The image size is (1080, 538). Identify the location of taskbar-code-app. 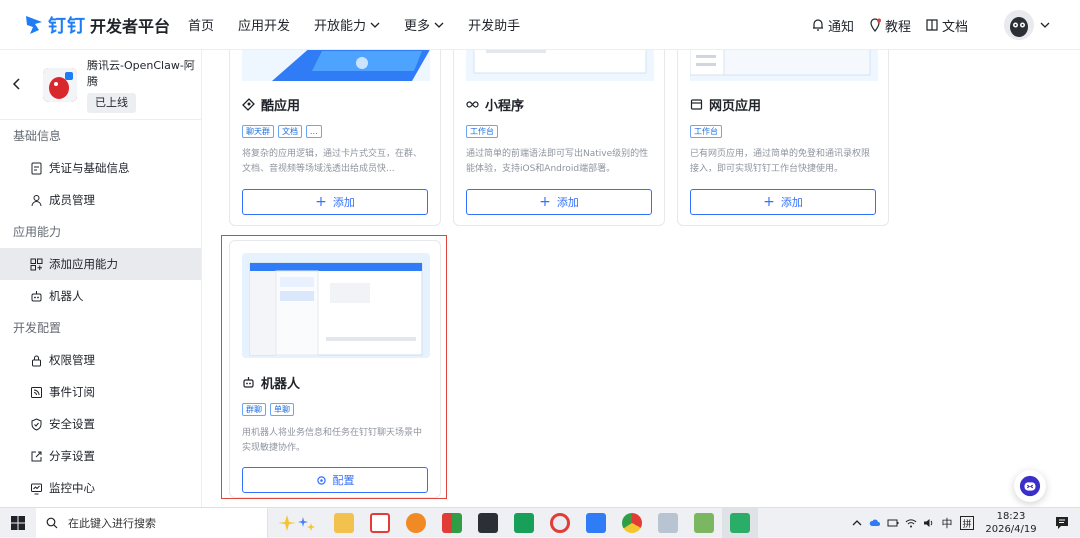
(524, 523).